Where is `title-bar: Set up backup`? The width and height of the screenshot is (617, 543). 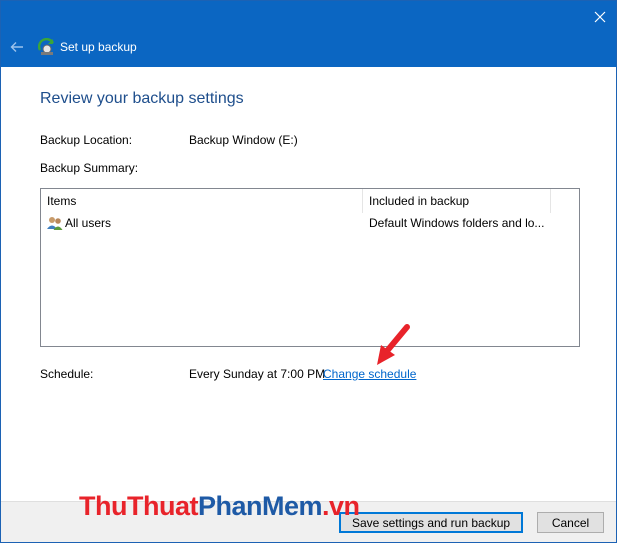 title-bar: Set up backup is located at coordinates (308, 34).